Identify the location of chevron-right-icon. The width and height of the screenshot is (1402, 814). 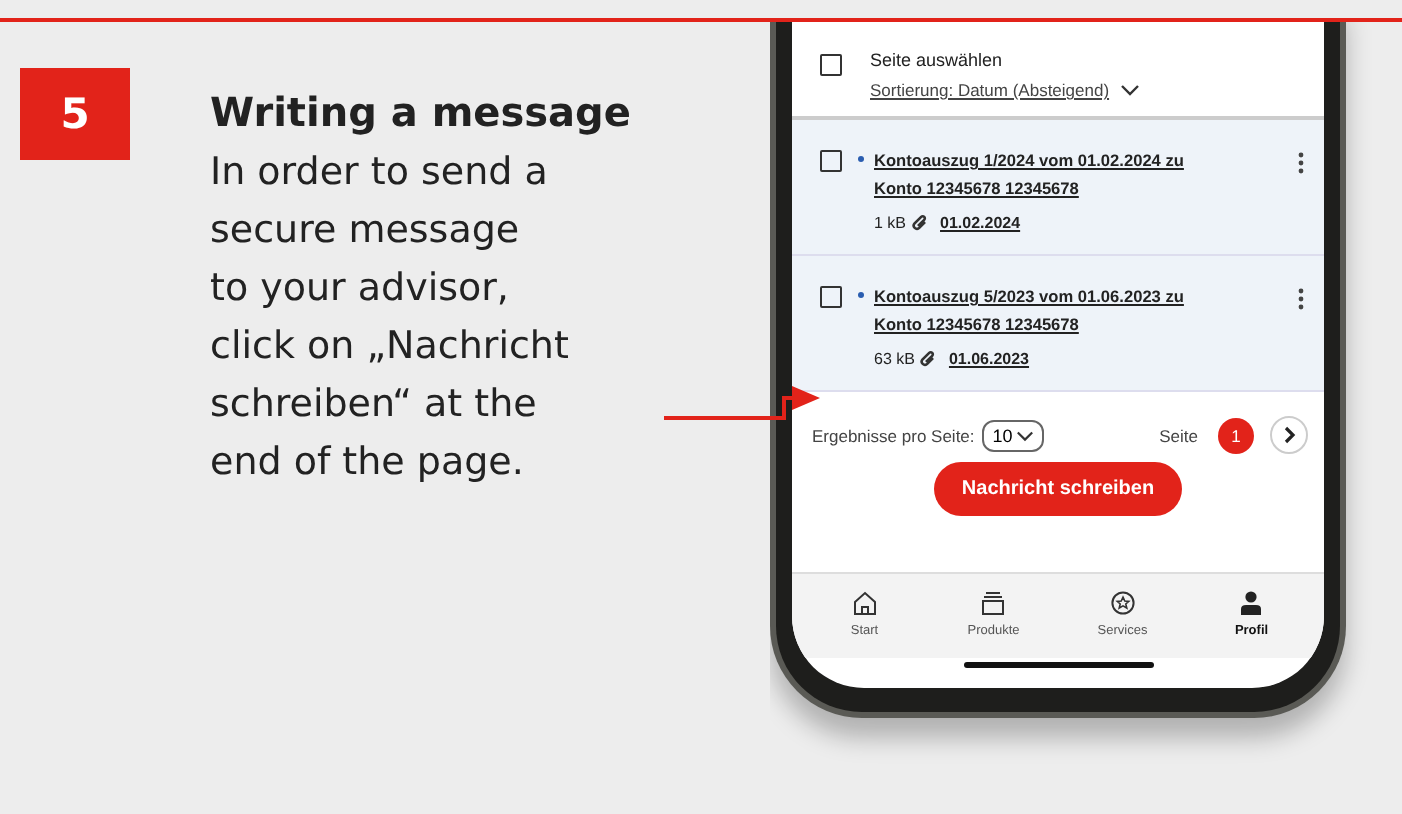
(1289, 435).